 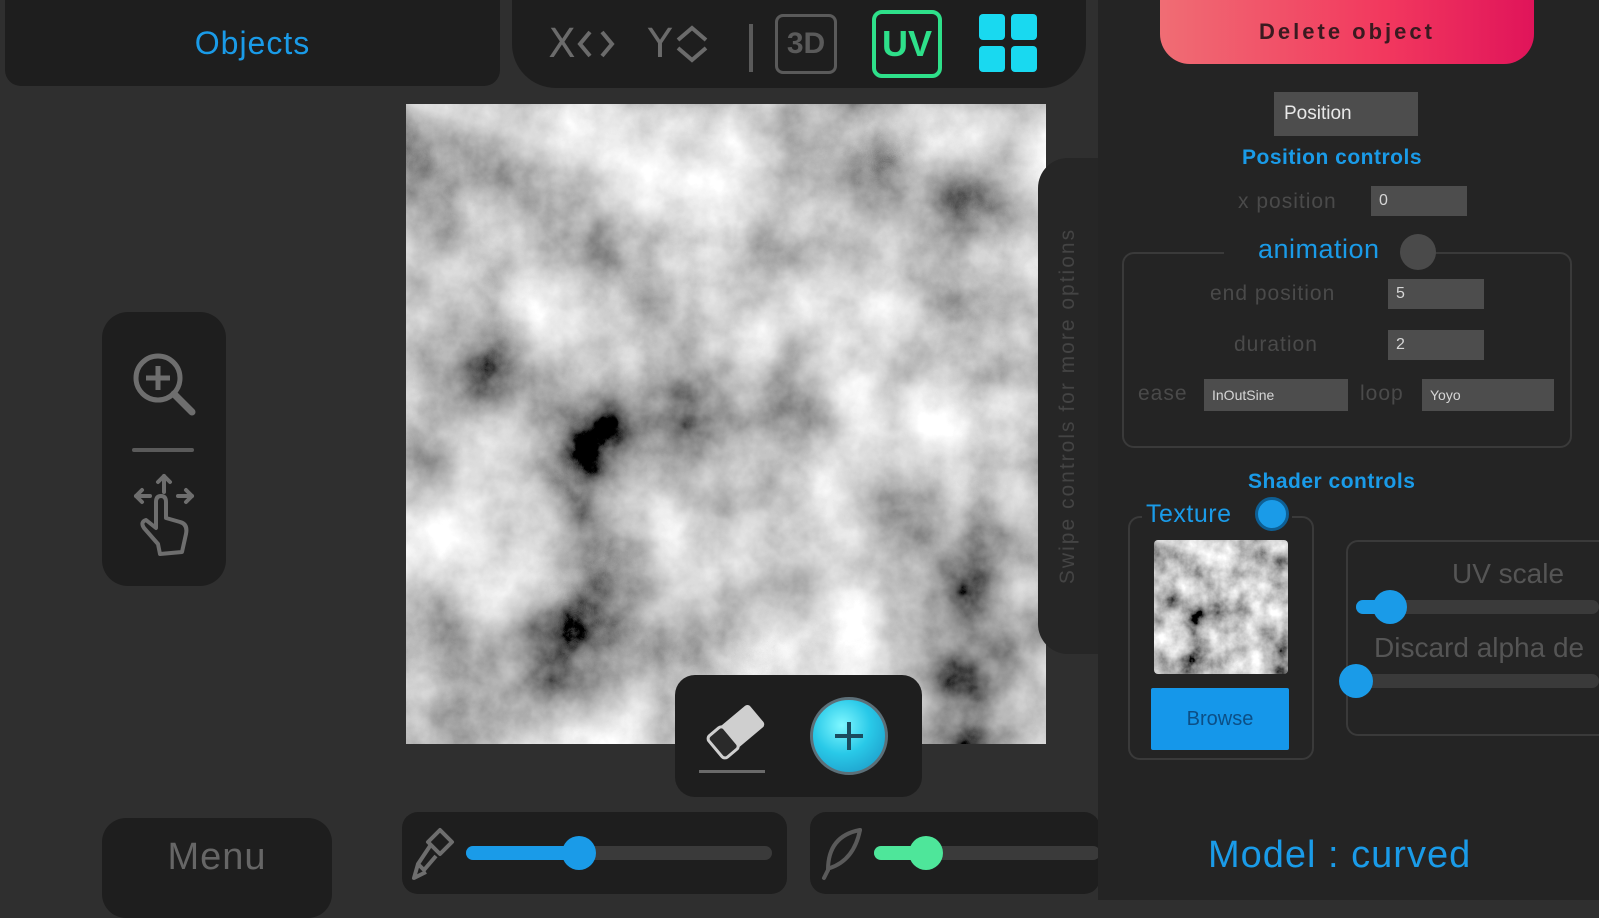 What do you see at coordinates (1276, 344) in the screenshot?
I see `duration-label: duration` at bounding box center [1276, 344].